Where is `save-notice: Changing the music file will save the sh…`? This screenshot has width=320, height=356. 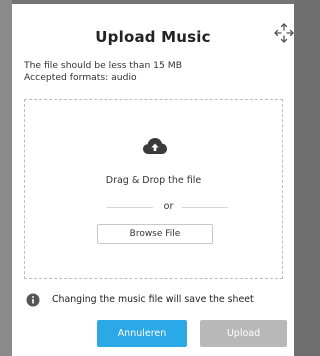 save-notice: Changing the music file will save the sh… is located at coordinates (158, 300).